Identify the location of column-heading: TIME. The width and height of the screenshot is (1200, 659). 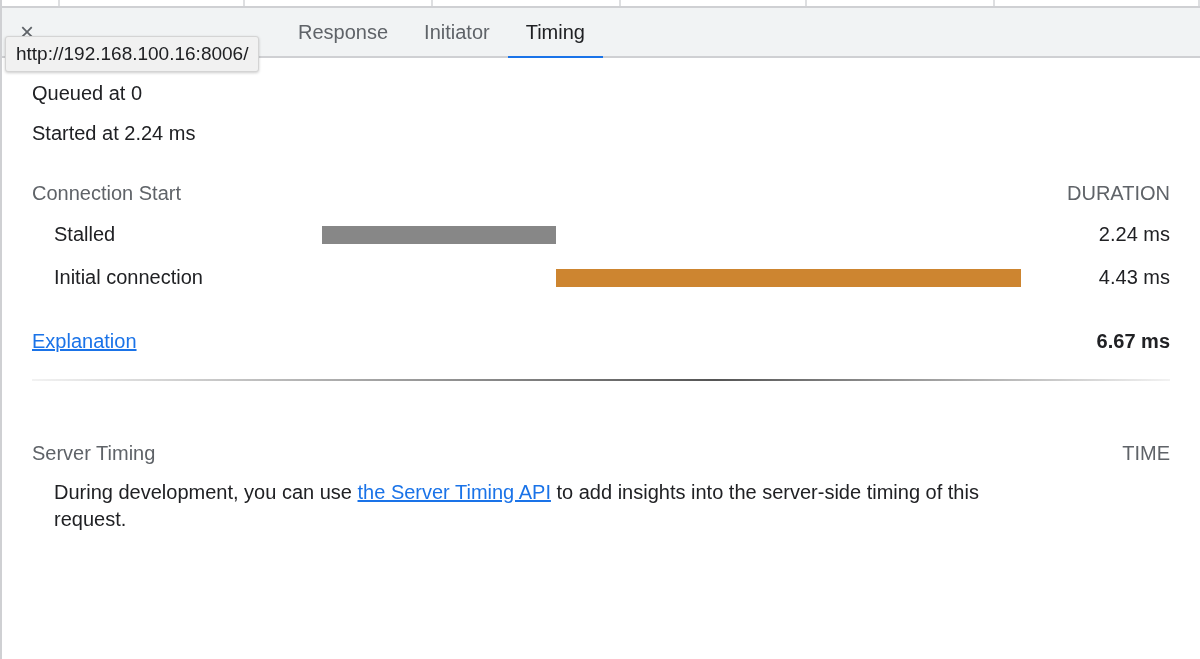
(1146, 453).